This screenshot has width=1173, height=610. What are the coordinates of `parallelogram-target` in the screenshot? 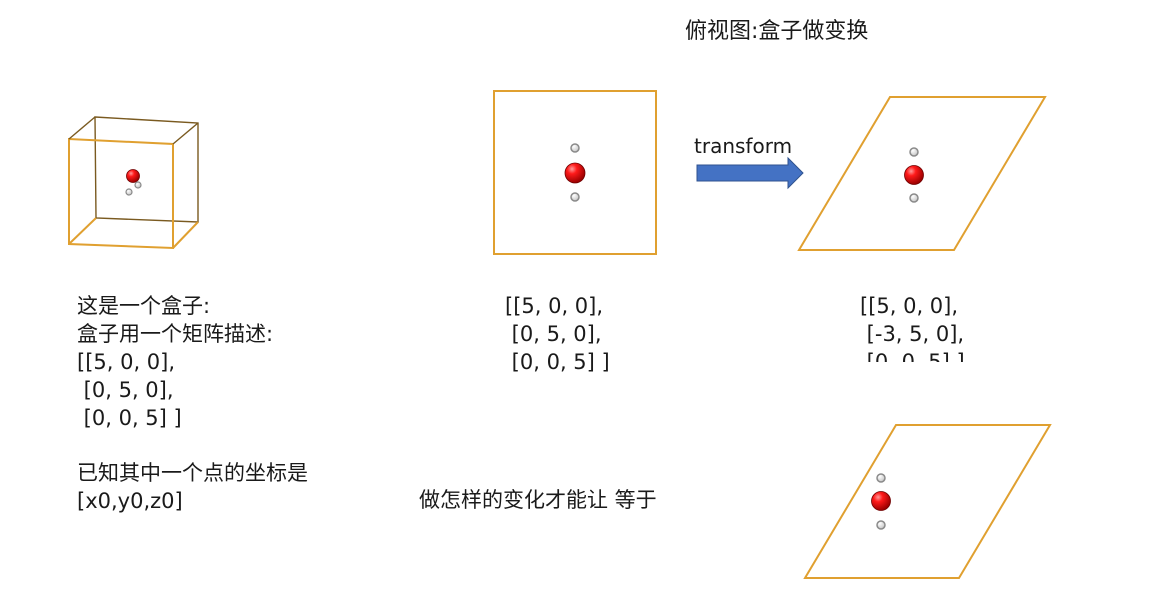 It's located at (927, 501).